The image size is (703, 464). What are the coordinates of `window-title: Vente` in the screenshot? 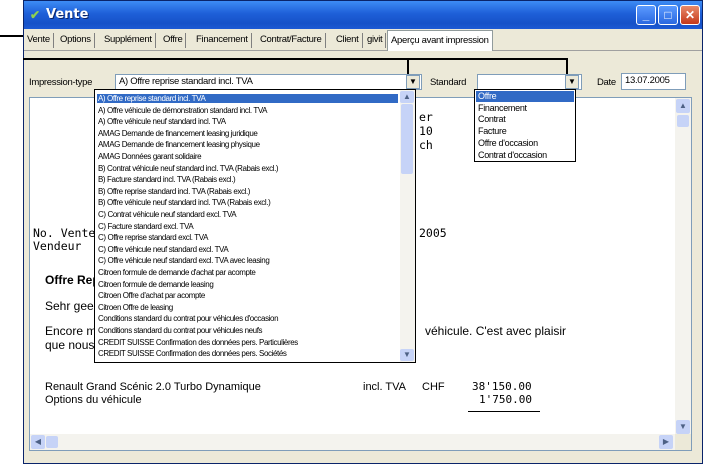 It's located at (67, 14).